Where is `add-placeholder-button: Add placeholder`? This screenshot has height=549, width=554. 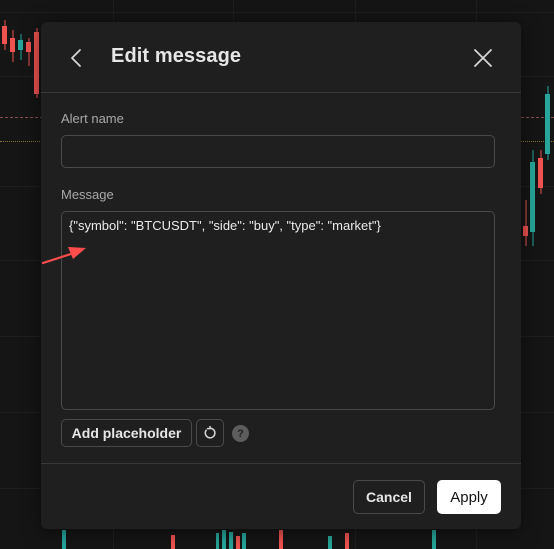
add-placeholder-button: Add placeholder is located at coordinates (126, 433).